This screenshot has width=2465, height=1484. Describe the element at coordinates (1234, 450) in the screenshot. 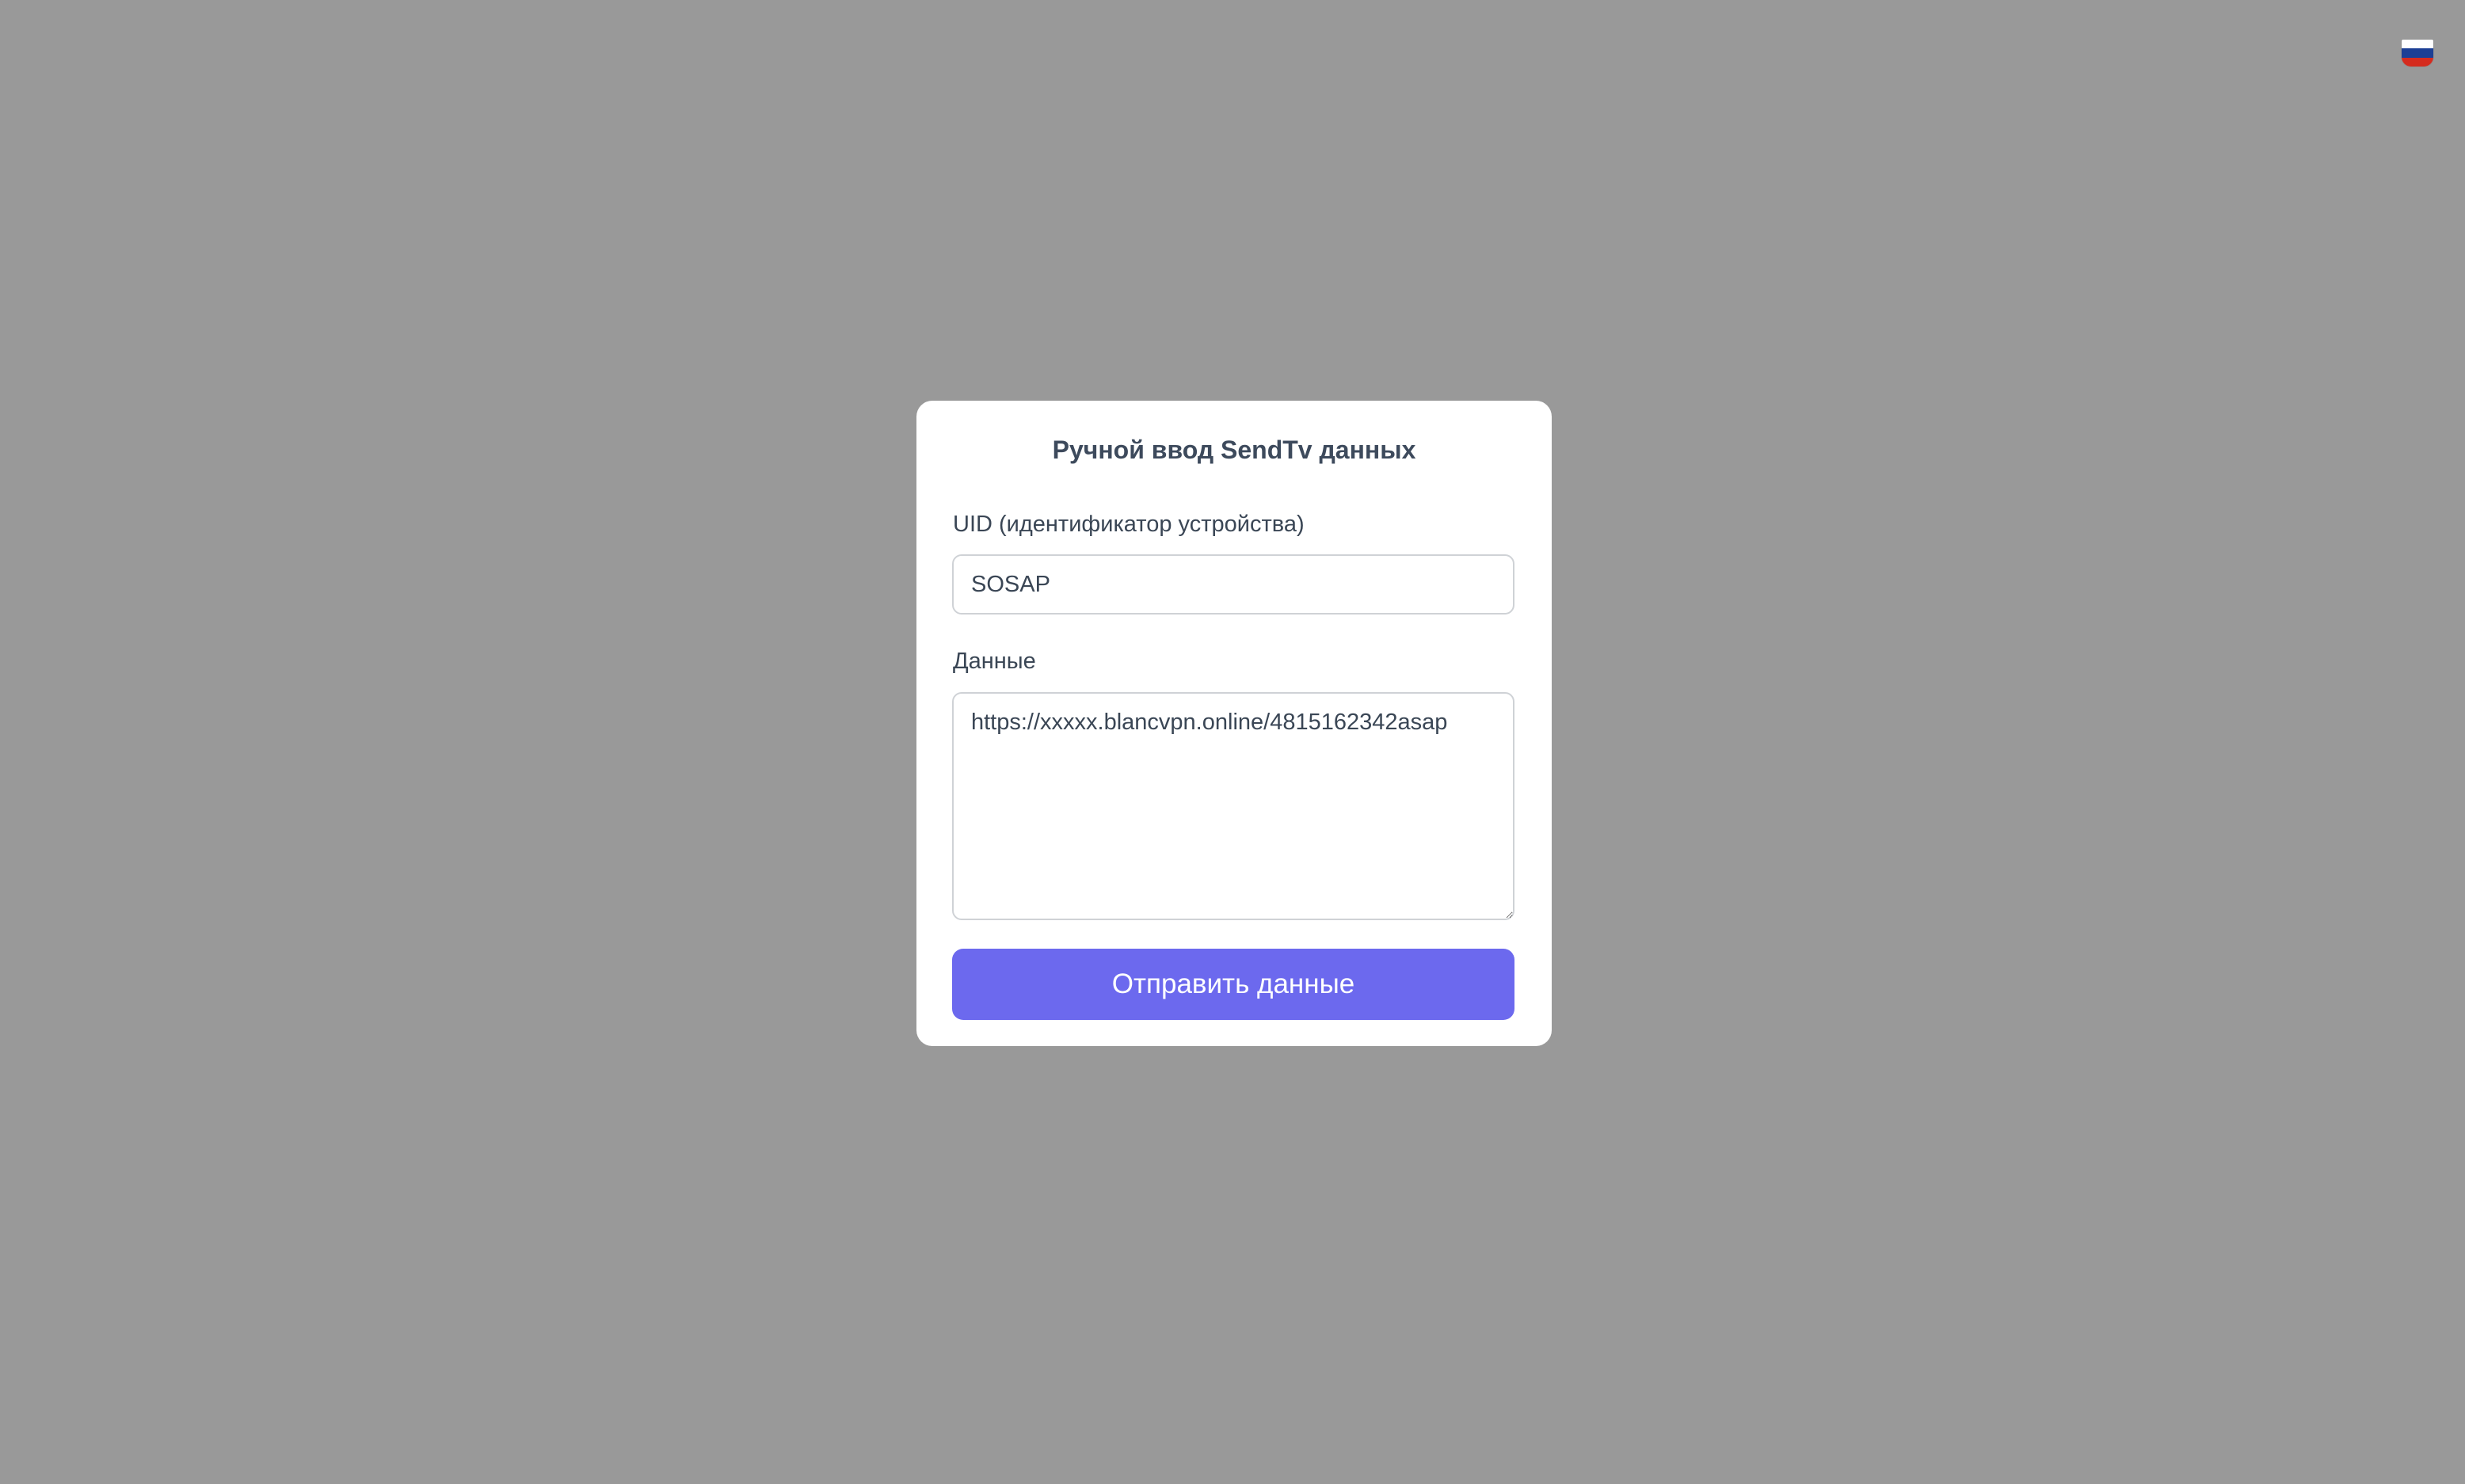

I see `modal-title: Ручной ввод SendTv данных` at that location.